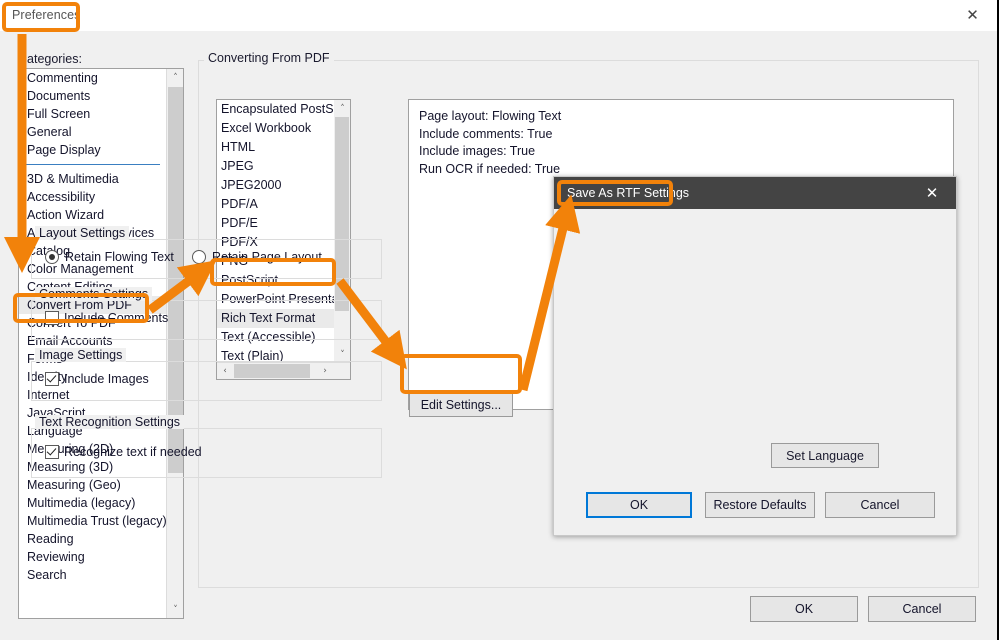 This screenshot has height=640, width=999. Describe the element at coordinates (639, 505) in the screenshot. I see `rtf-ok-button: OK` at that location.